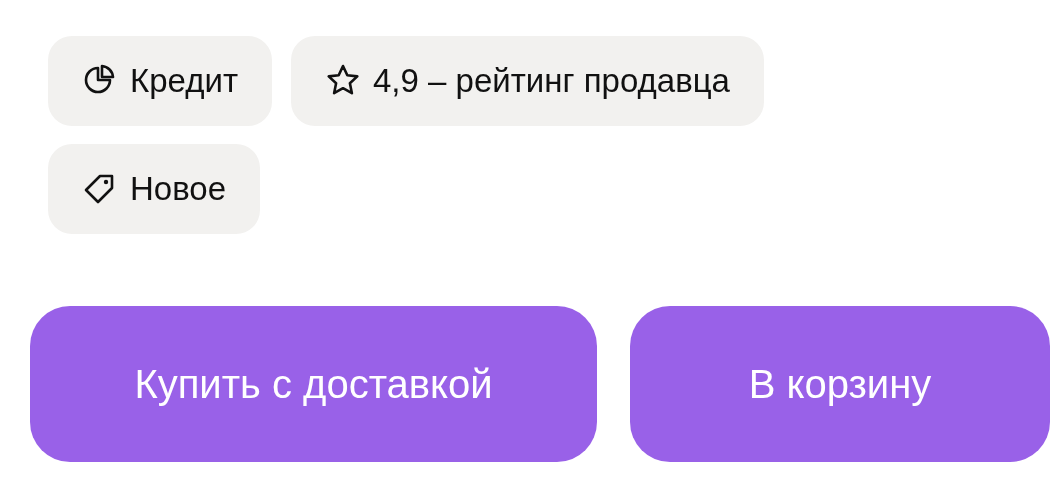 Image resolution: width=1052 pixels, height=487 pixels. Describe the element at coordinates (551, 81) in the screenshot. I see `tag-label: 4,9 – рейтинг продавца` at that location.